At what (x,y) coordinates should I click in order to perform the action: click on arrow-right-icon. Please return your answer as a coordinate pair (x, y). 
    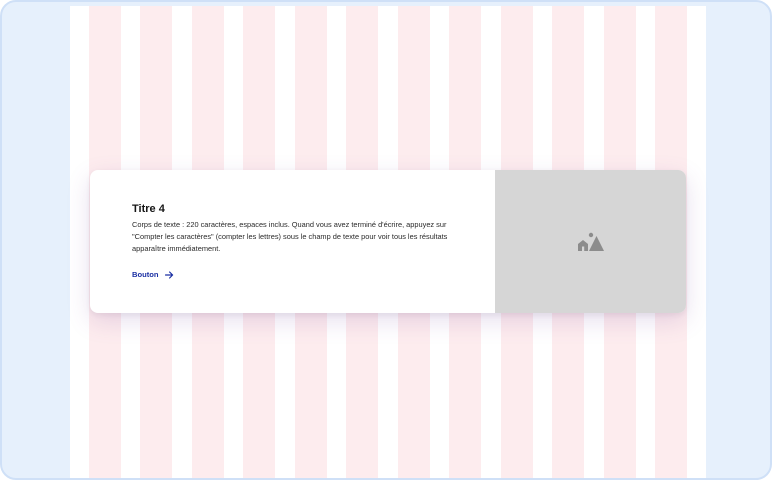
    Looking at the image, I should click on (168, 274).